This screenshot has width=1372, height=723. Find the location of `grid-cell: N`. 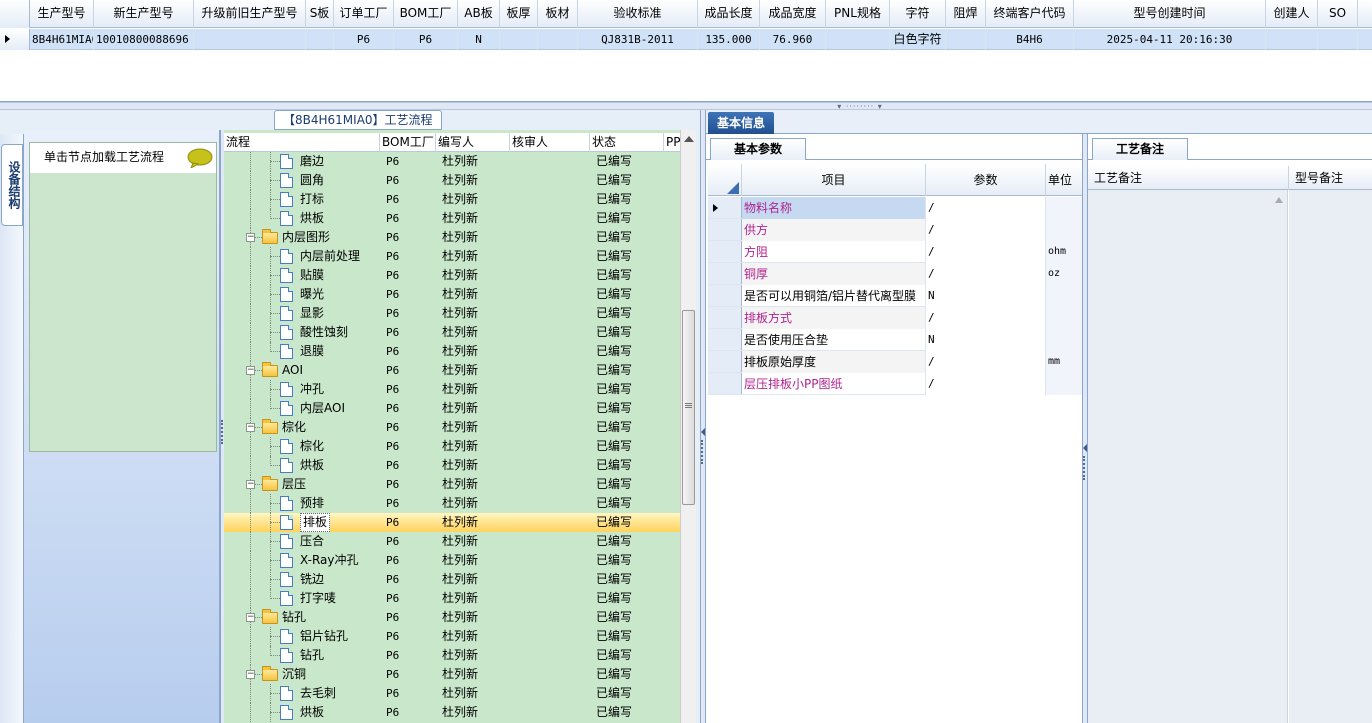

grid-cell: N is located at coordinates (479, 39).